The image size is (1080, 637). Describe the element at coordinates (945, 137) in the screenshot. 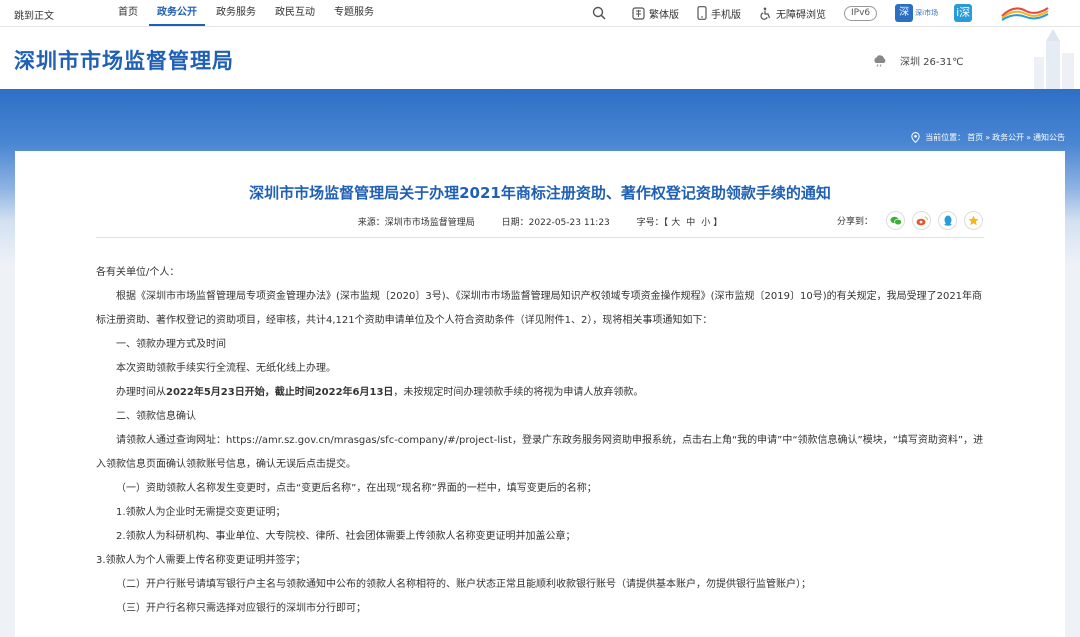

I see `breadcrumb-prefix: 当前位置：` at that location.